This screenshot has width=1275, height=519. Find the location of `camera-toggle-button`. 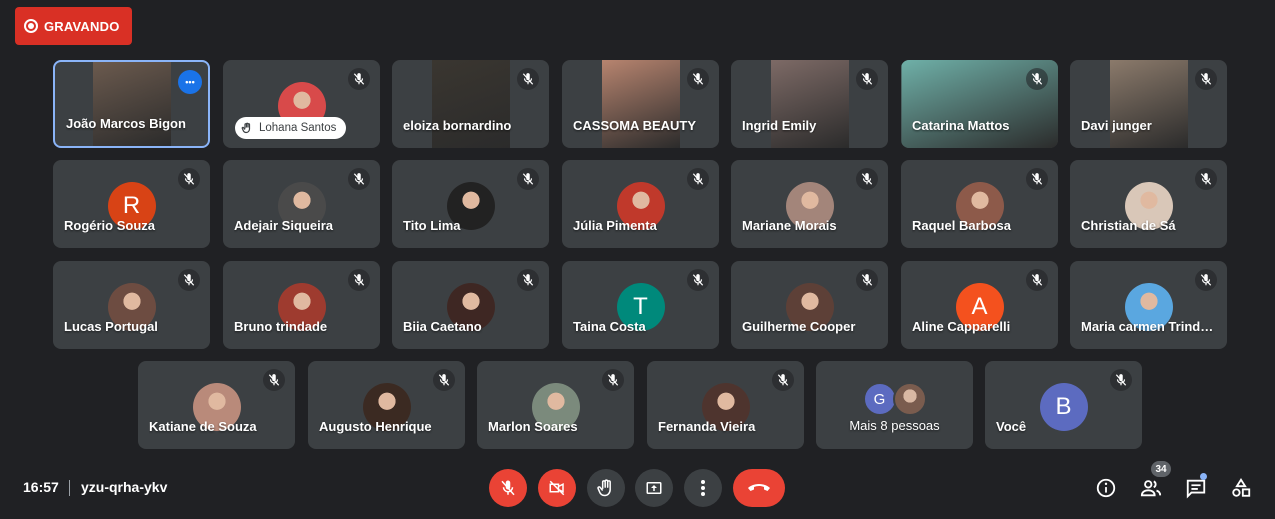

camera-toggle-button is located at coordinates (557, 488).